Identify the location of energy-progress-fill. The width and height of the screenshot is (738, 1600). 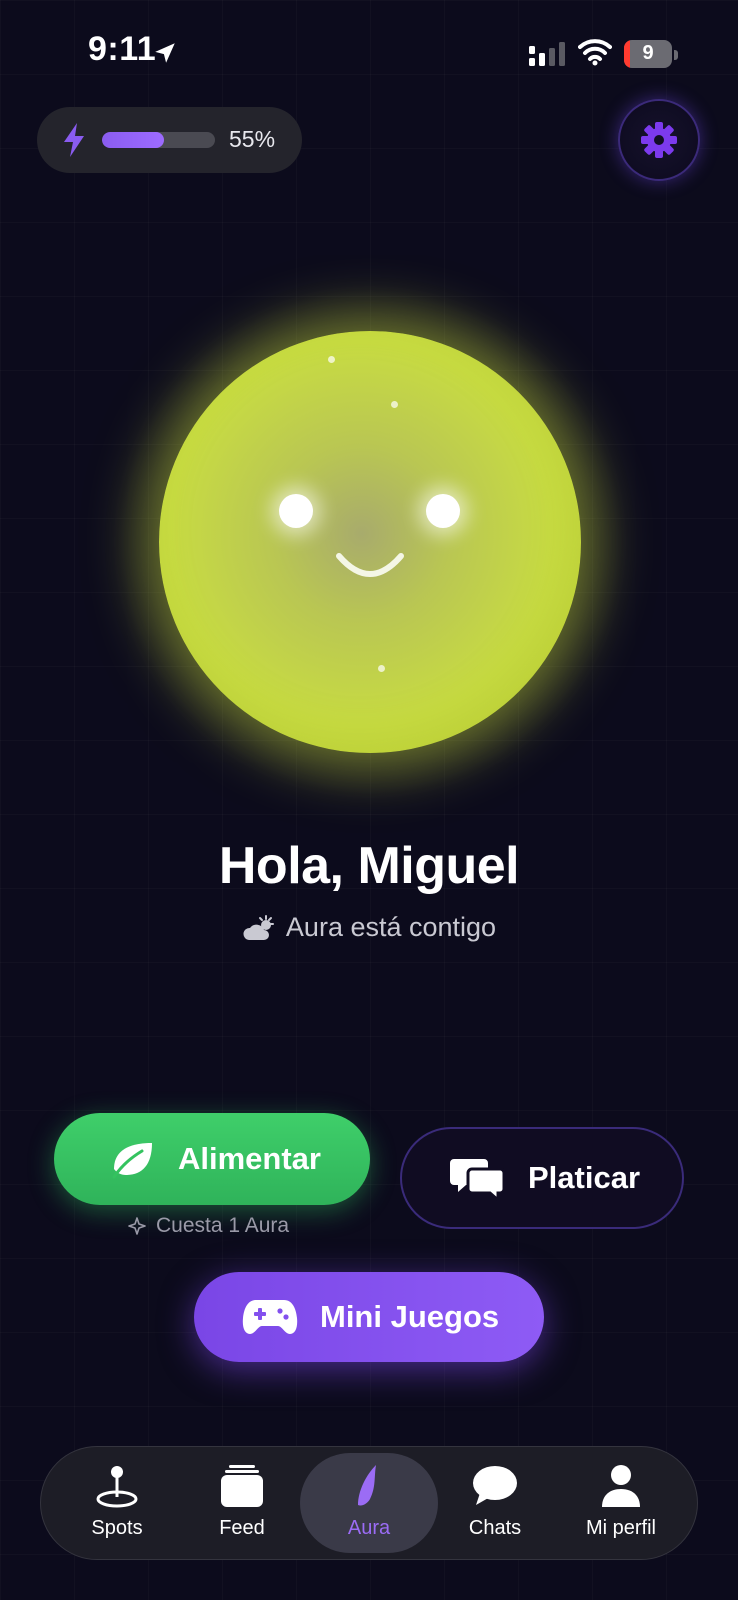
(133, 140).